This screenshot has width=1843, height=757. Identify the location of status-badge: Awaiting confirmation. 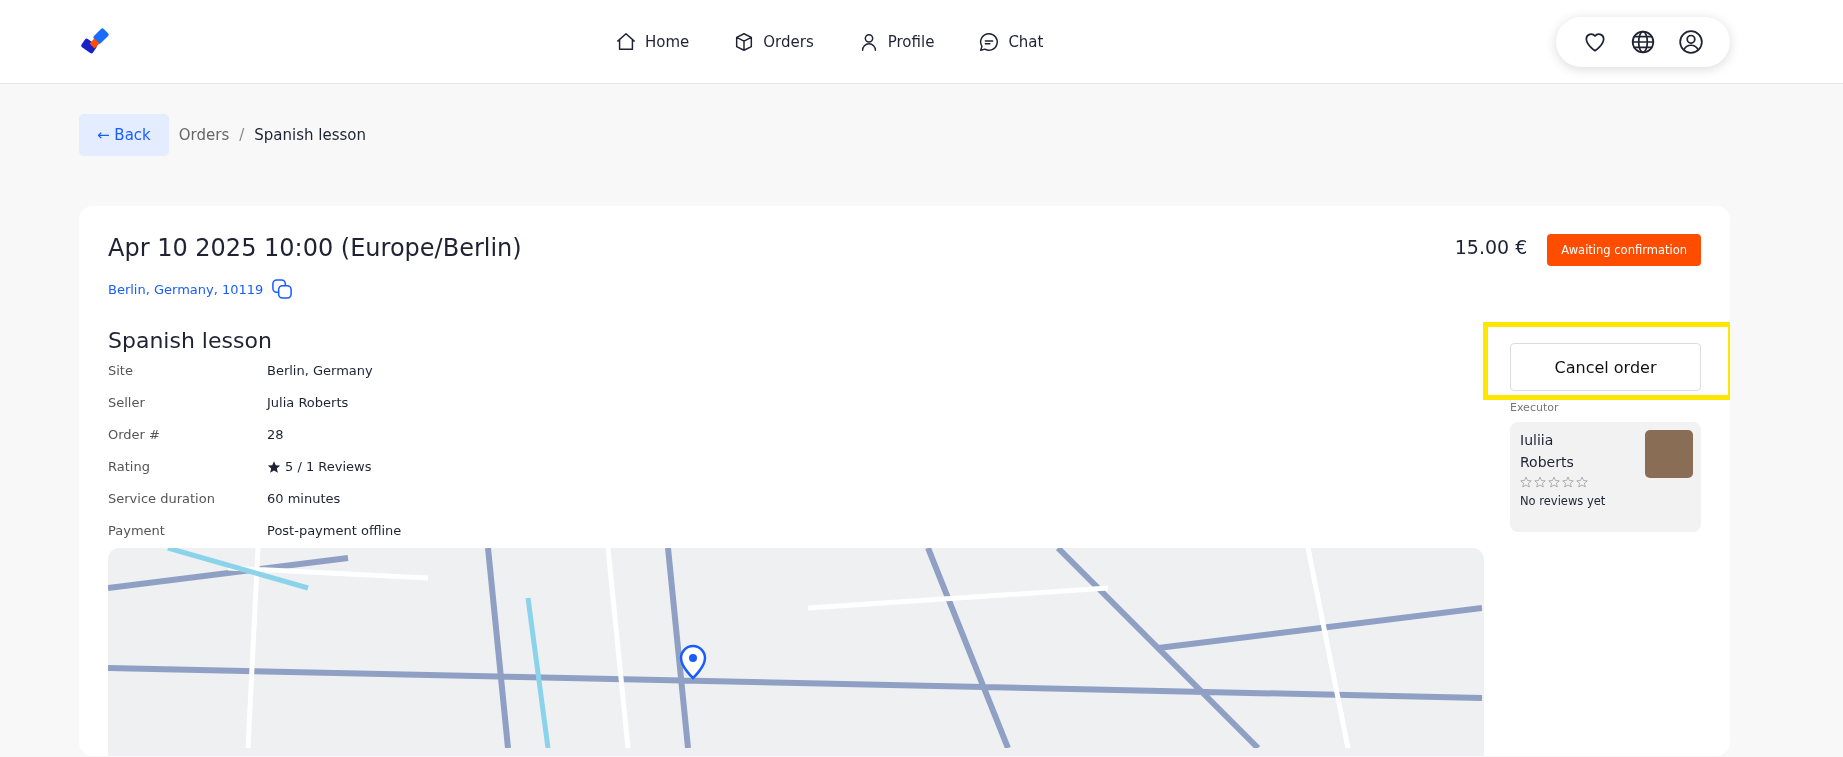
(1624, 250).